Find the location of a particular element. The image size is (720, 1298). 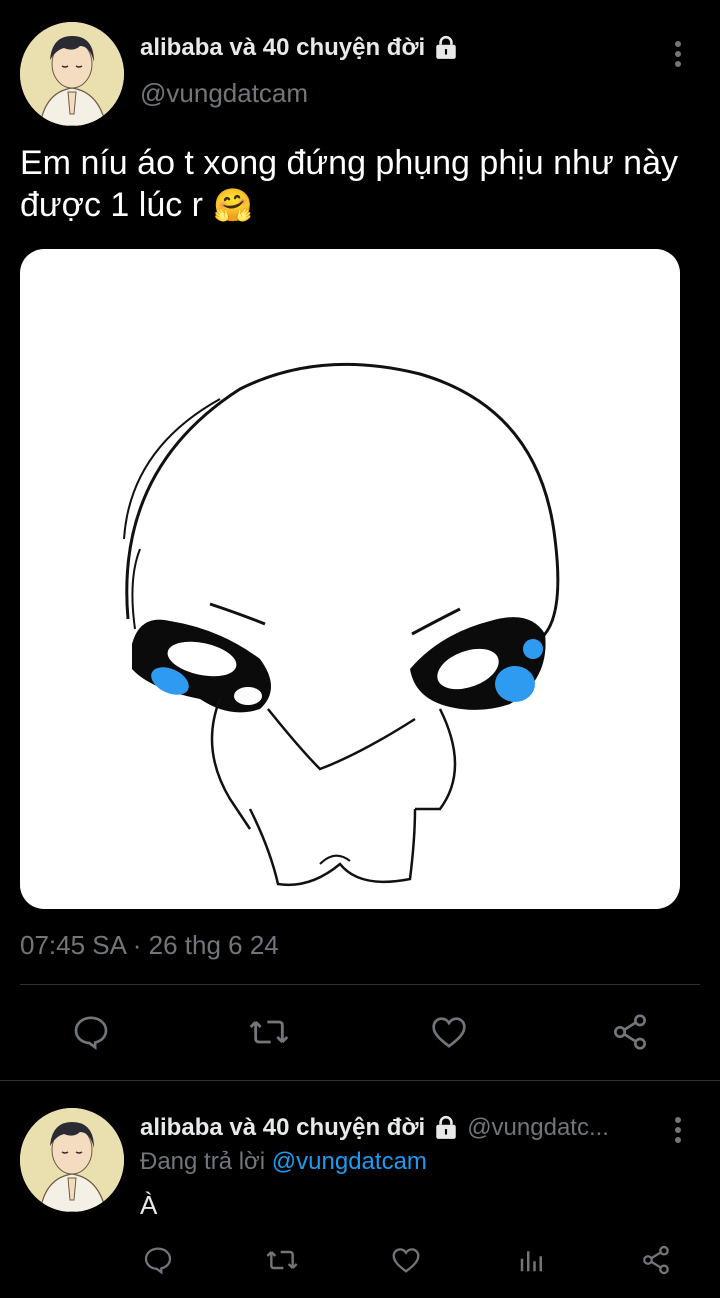

retweet-button is located at coordinates (269, 1032).